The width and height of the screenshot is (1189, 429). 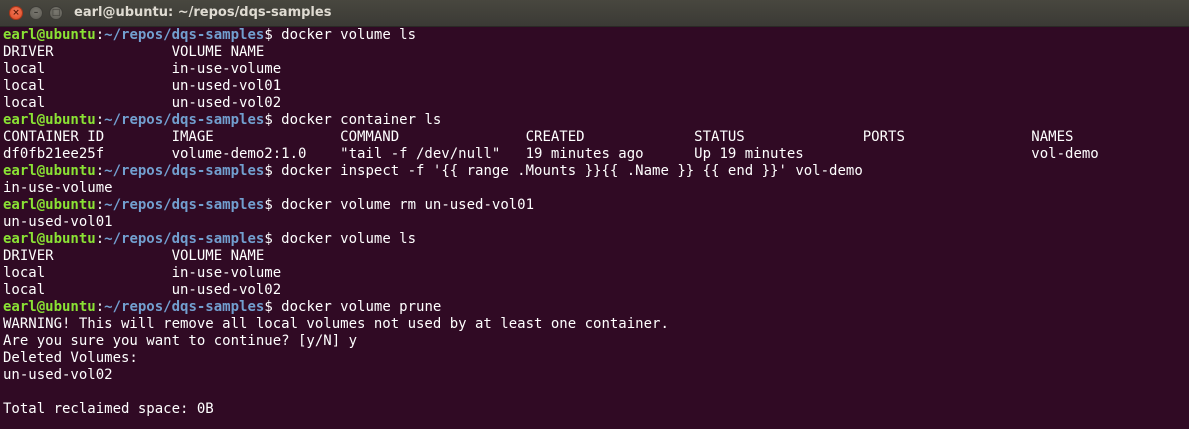 I want to click on output-line: Total reclaimed space: 0B, so click(x=108, y=409).